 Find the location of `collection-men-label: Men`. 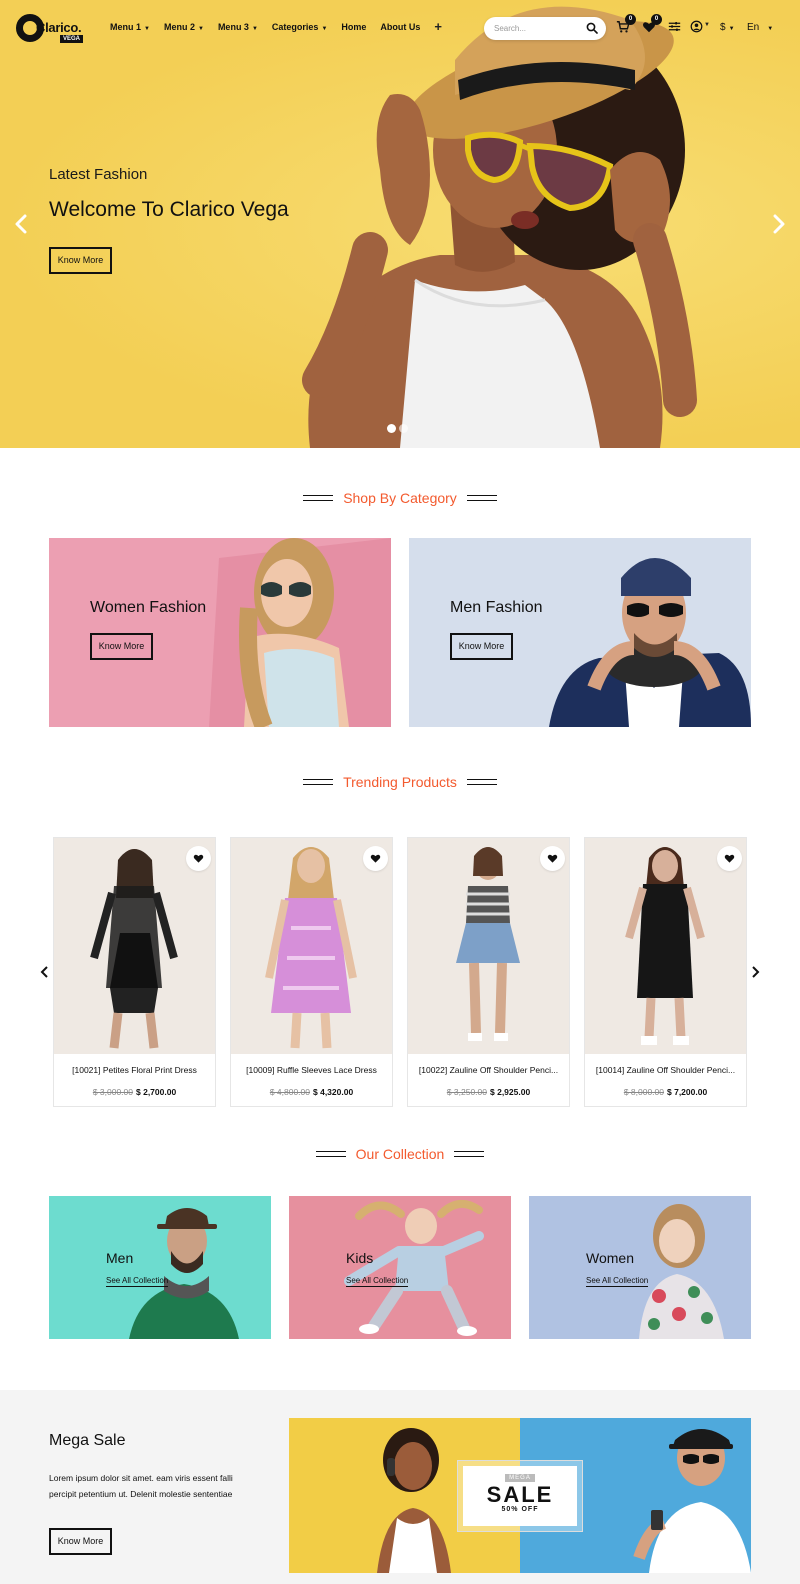

collection-men-label: Men is located at coordinates (120, 1258).